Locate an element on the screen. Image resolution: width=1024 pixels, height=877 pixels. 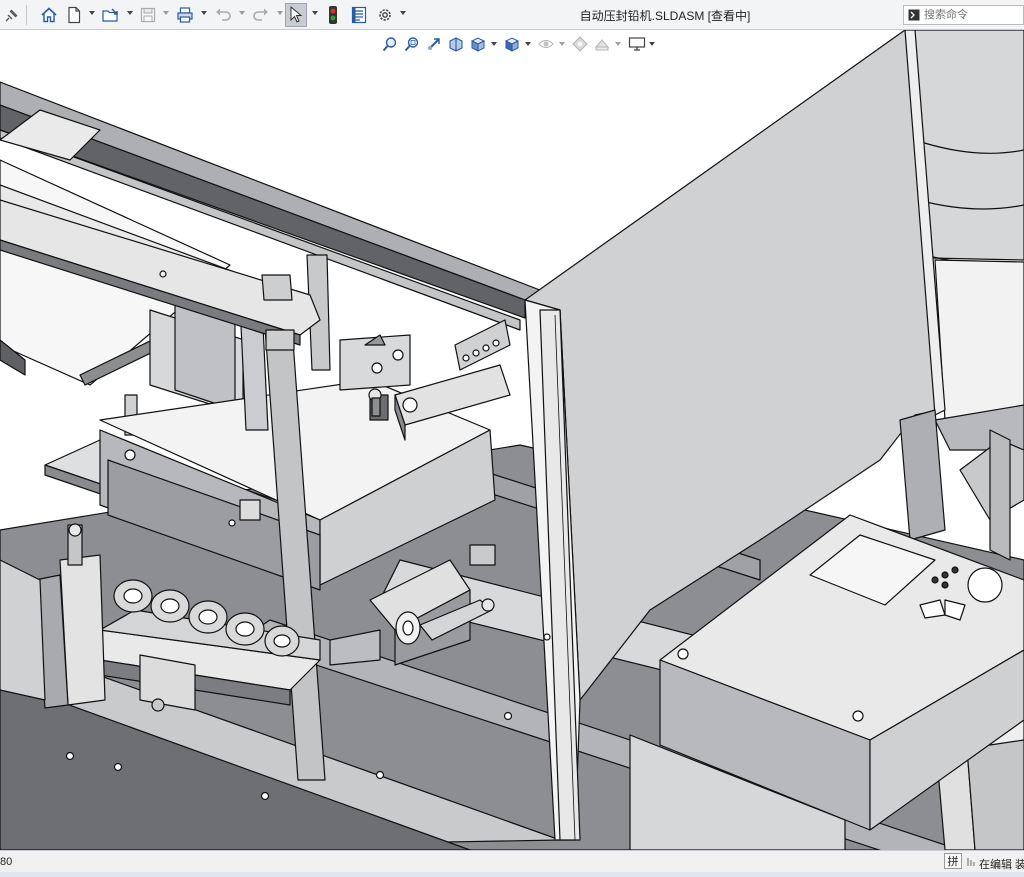
resize-grip-icon is located at coordinates (971, 862).